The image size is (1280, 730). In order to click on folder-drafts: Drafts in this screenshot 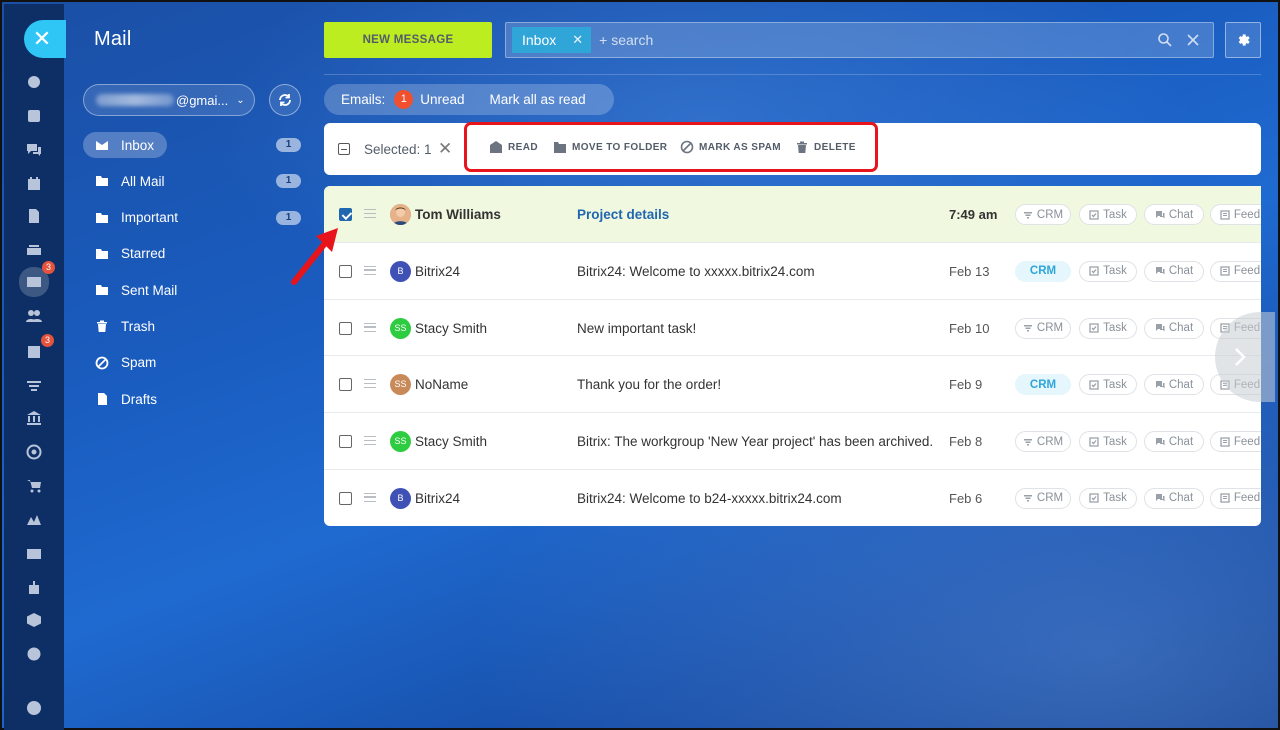, I will do `click(193, 399)`.